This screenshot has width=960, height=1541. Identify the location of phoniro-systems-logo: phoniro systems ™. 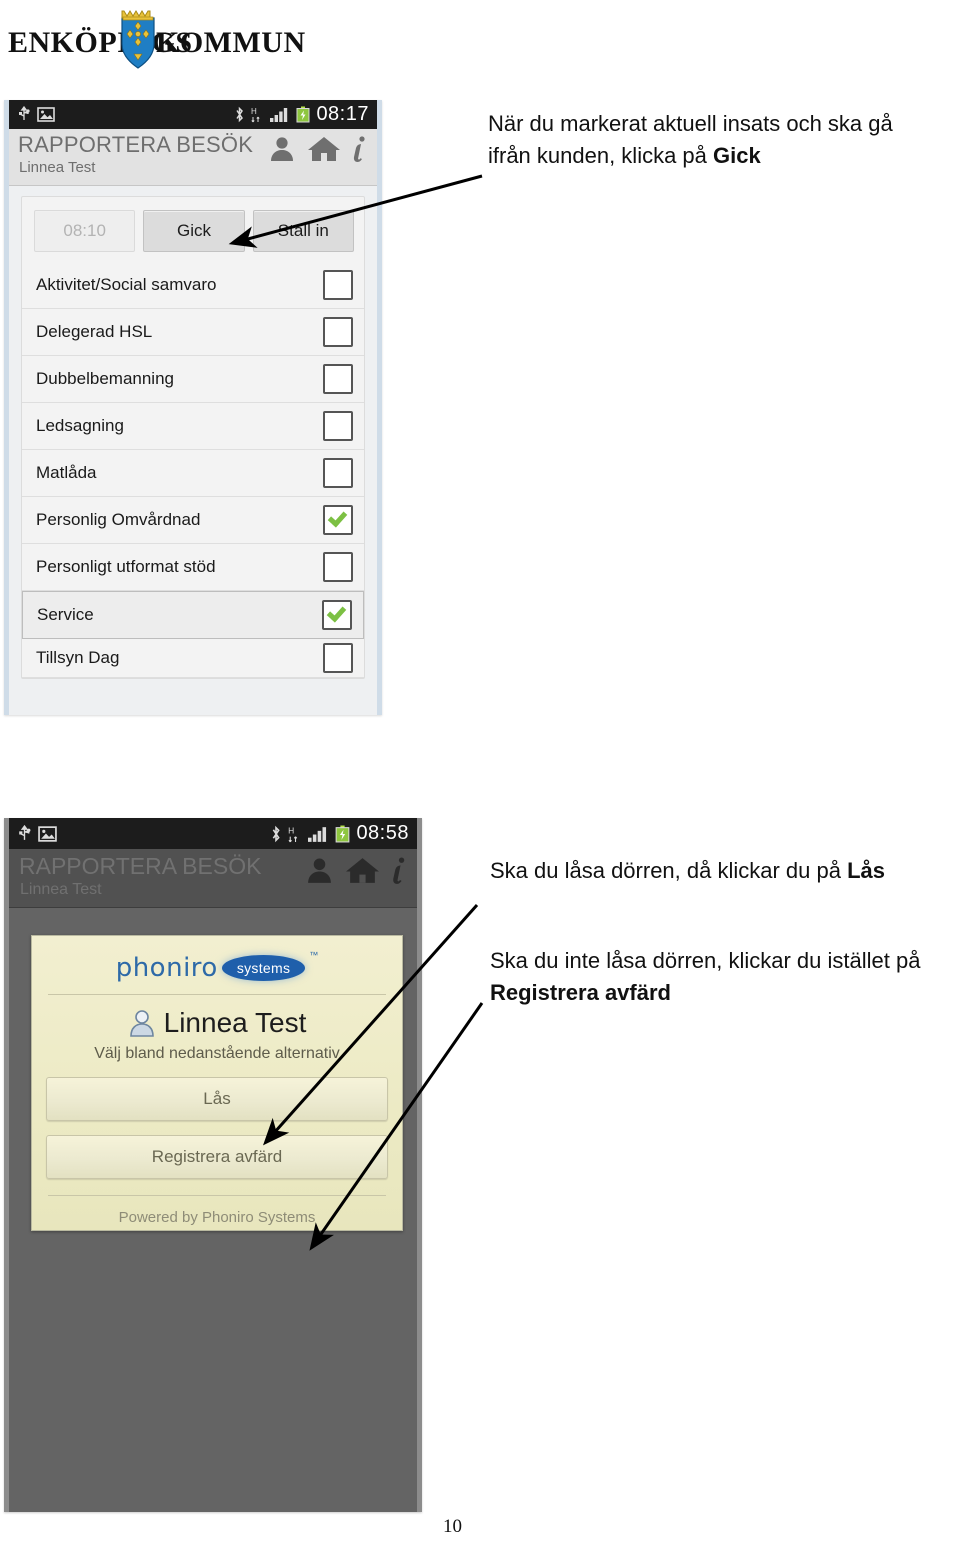
(217, 968).